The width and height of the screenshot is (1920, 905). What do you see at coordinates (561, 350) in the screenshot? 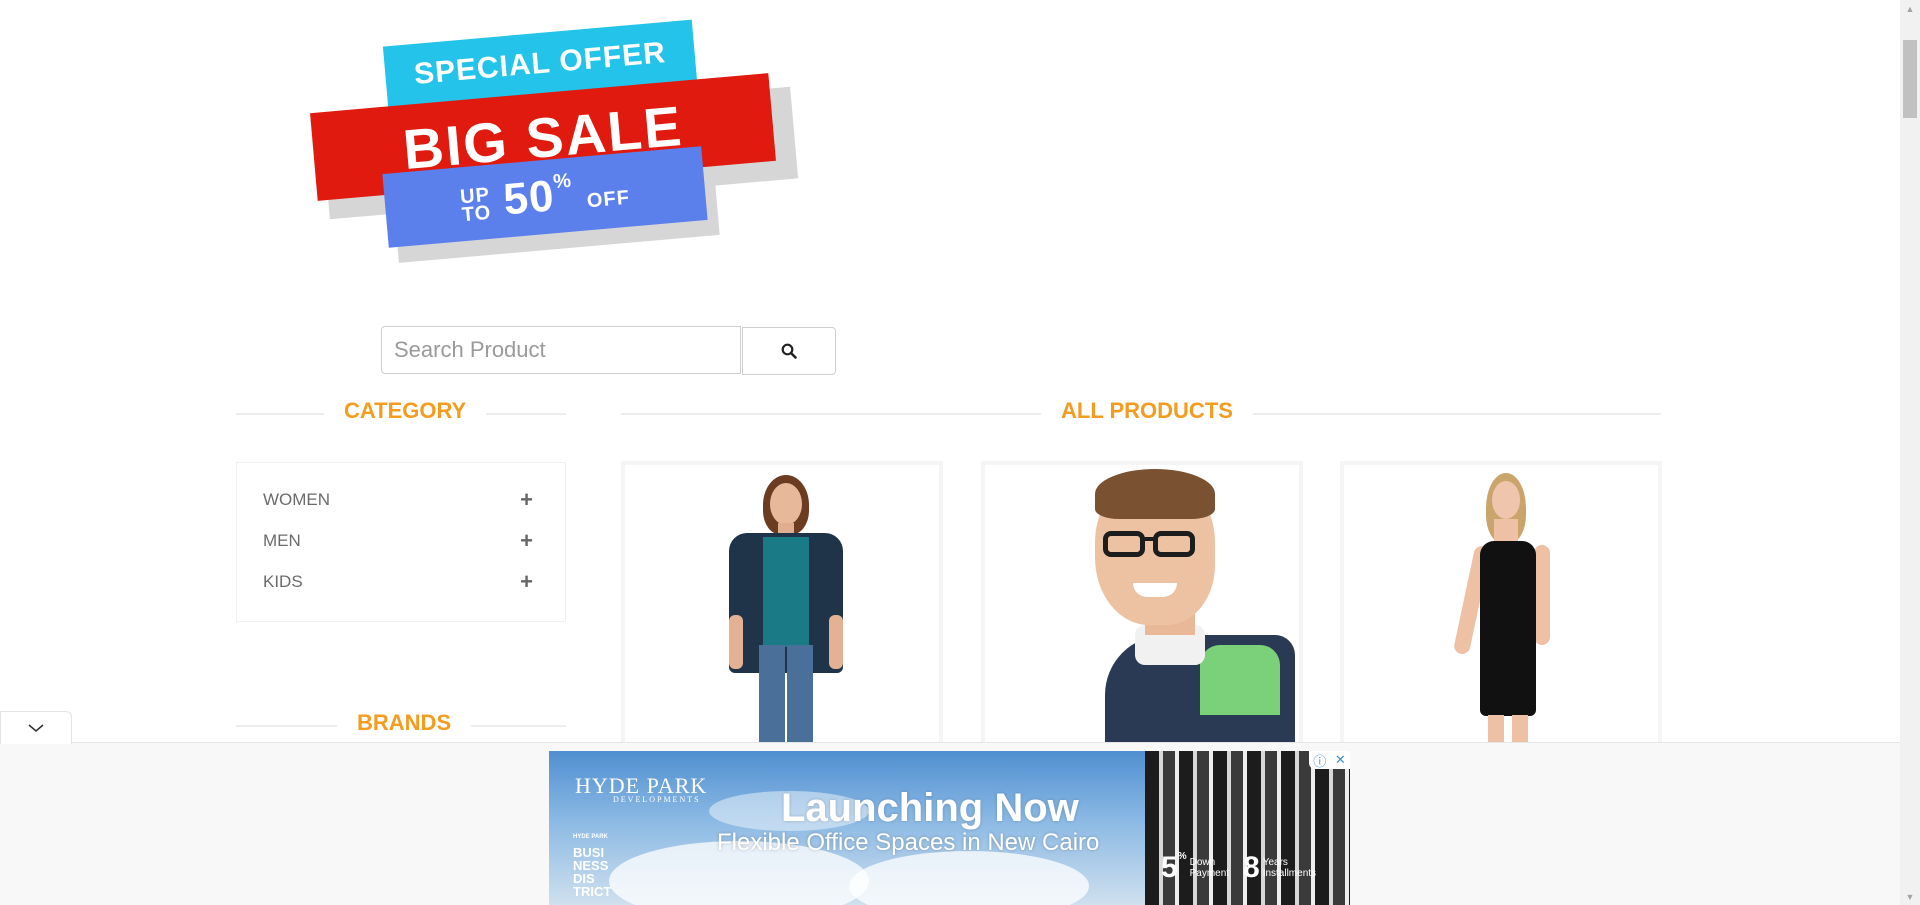
I see `search-input` at bounding box center [561, 350].